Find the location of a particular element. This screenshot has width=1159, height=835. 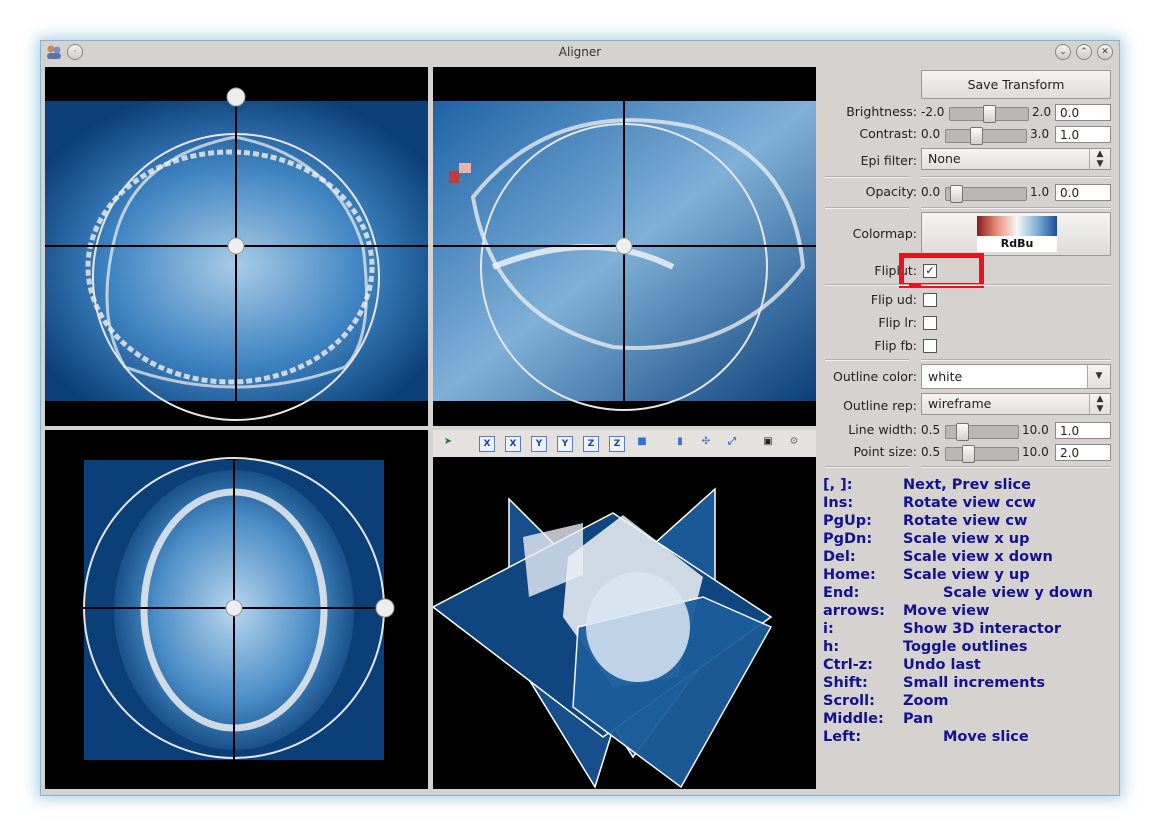

3d-toolbar: ➤ X X Y Y Z Z ■ ▮ ✣ ⤢ ▣ ⚙ is located at coordinates (624, 443).